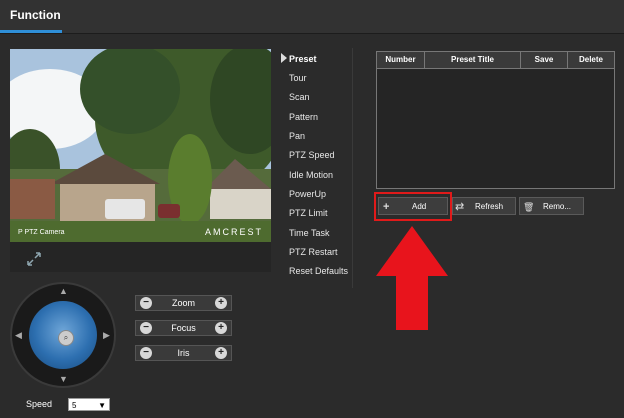 The width and height of the screenshot is (624, 418). I want to click on tab-function: Function, so click(31, 15).